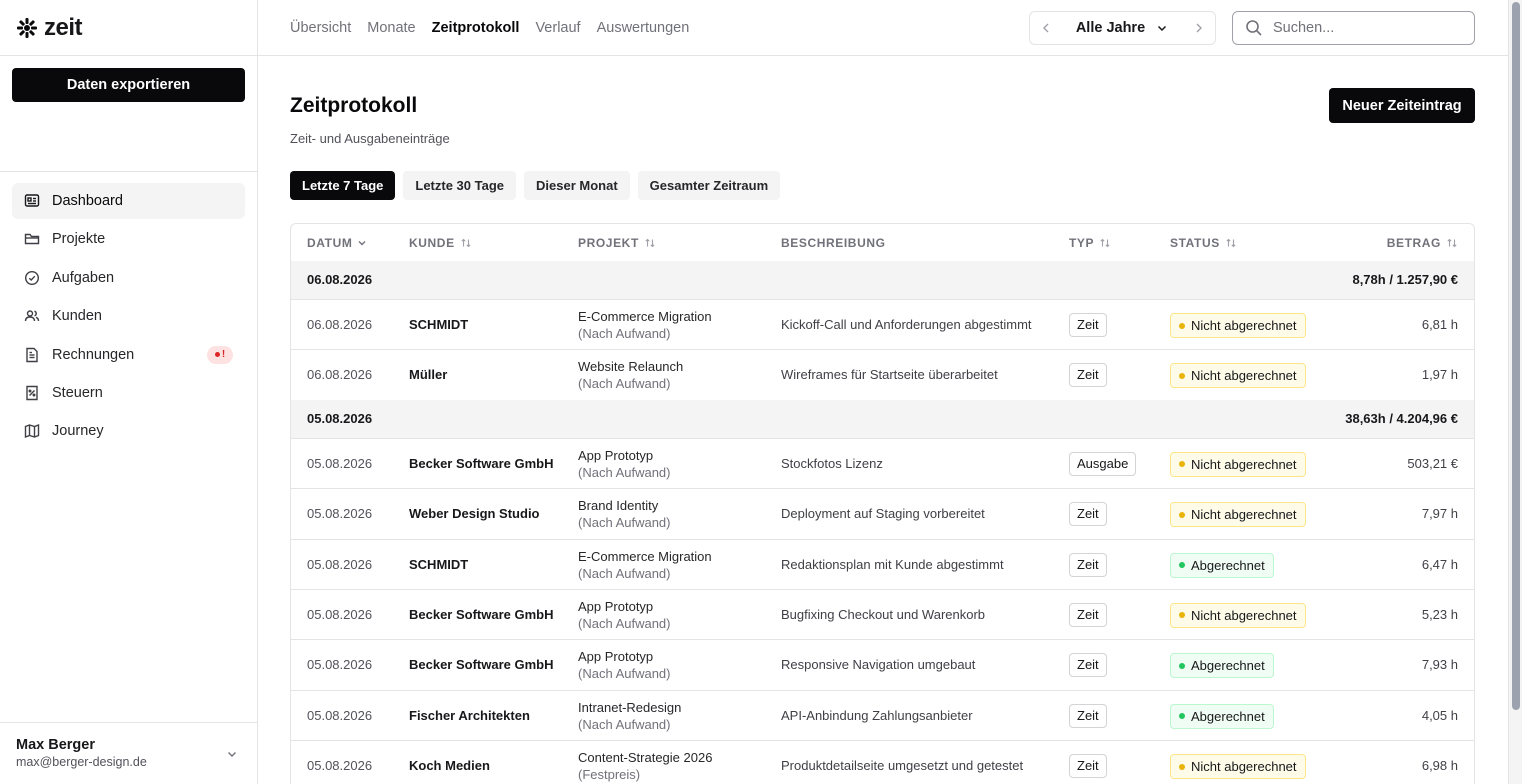 Image resolution: width=1522 pixels, height=784 pixels. Describe the element at coordinates (128, 28) in the screenshot. I see `logo: zeit` at that location.